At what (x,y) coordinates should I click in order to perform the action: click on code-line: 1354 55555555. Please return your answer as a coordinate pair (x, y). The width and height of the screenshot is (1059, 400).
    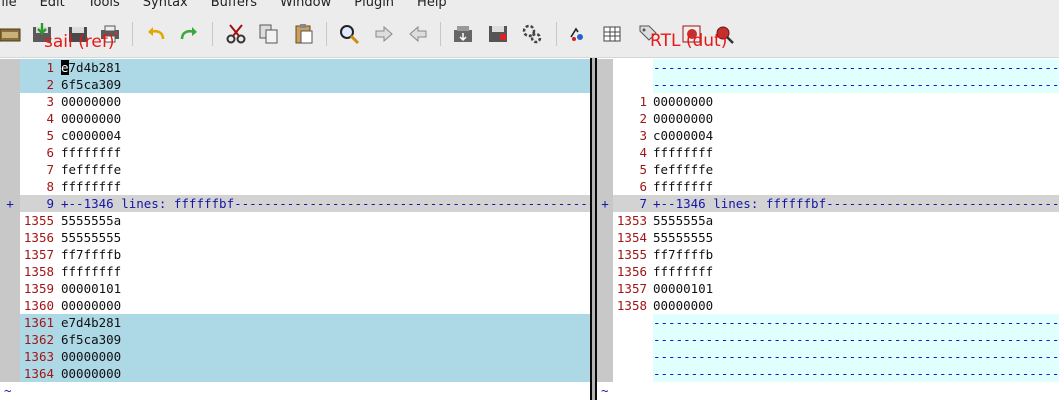
    Looking at the image, I should click on (828, 237).